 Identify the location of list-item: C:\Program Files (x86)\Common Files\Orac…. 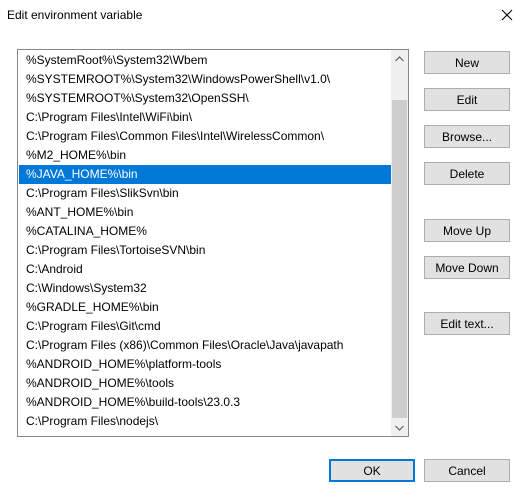
(205, 345).